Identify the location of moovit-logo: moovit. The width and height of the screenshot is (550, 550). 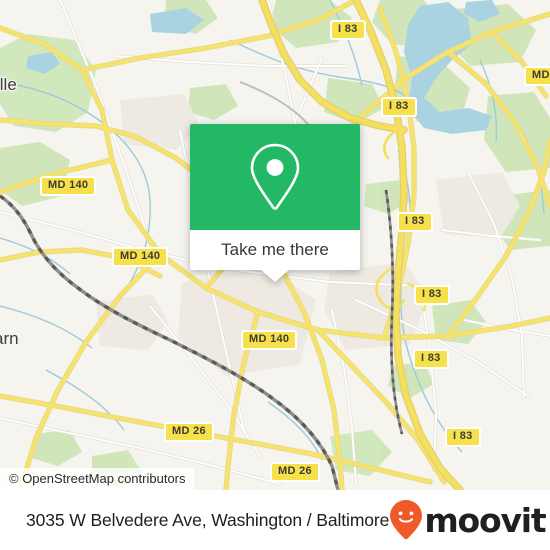
(468, 520).